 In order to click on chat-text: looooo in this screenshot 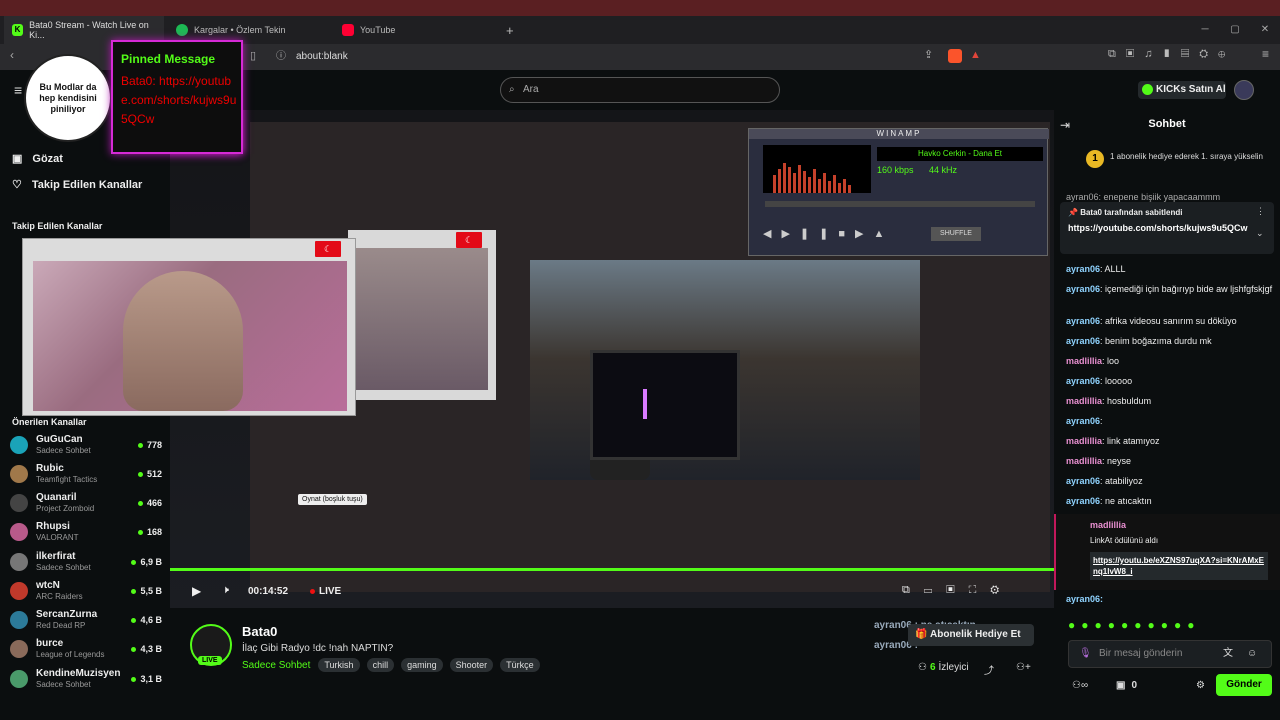, I will do `click(1119, 381)`.